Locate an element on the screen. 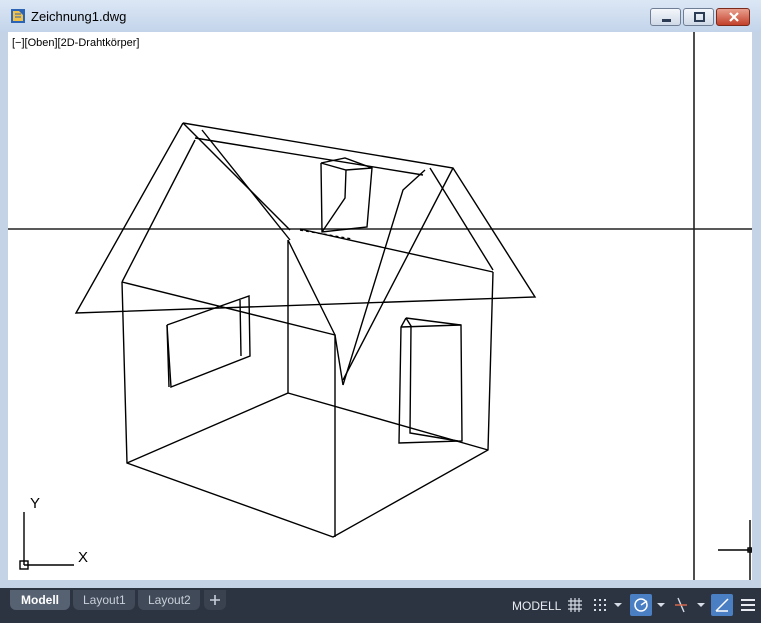 Image resolution: width=761 pixels, height=623 pixels. plus-icon is located at coordinates (215, 600).